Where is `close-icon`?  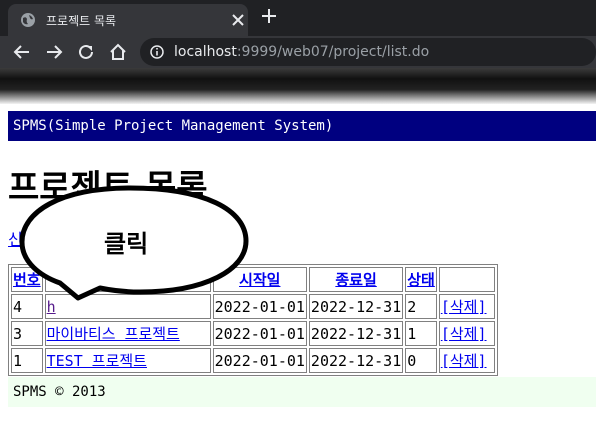
close-icon is located at coordinates (238, 20).